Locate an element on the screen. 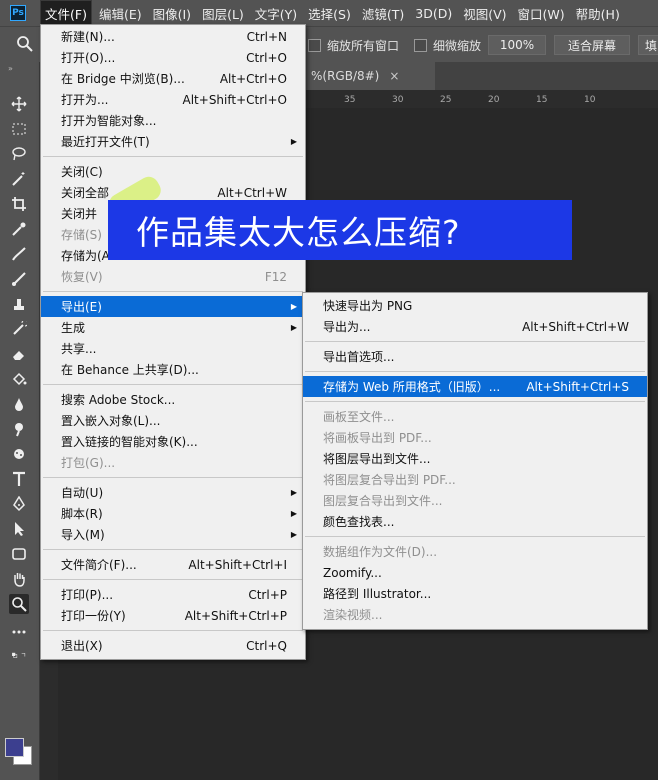  menu-edit: 编辑(E) is located at coordinates (120, 13).